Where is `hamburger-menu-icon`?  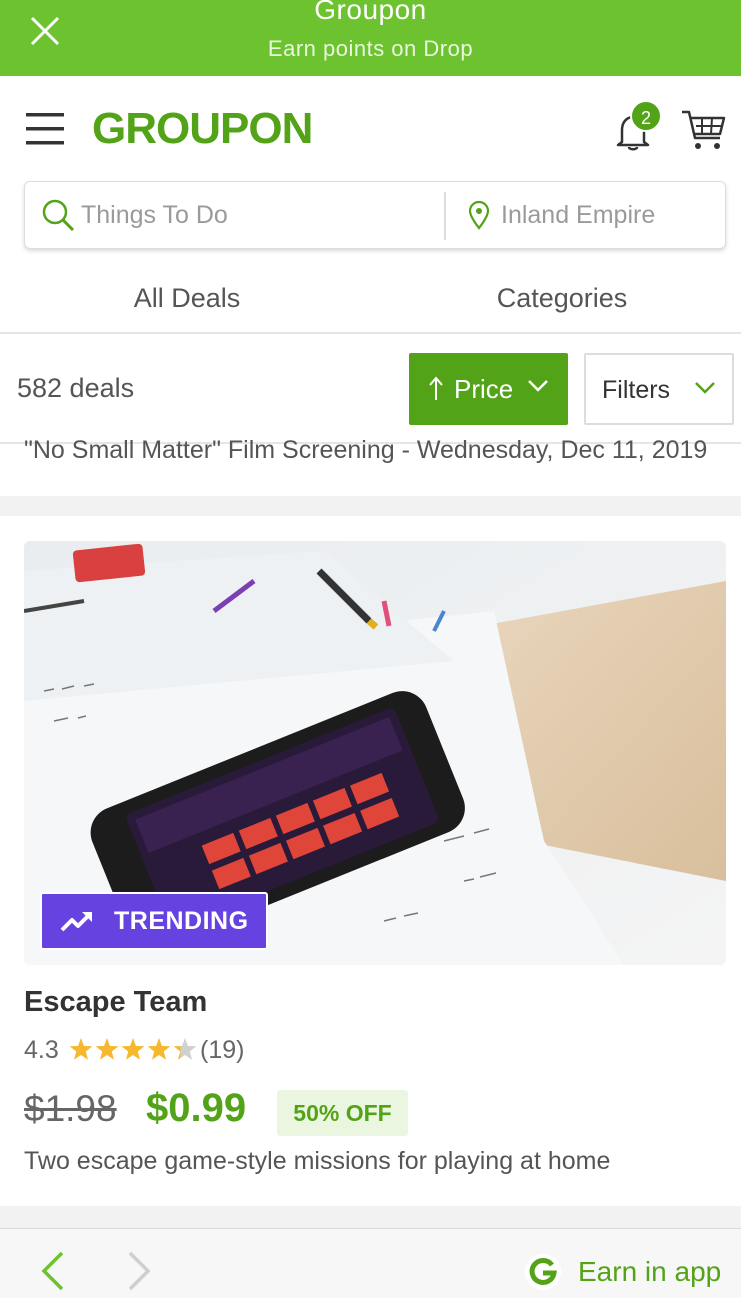 hamburger-menu-icon is located at coordinates (45, 129).